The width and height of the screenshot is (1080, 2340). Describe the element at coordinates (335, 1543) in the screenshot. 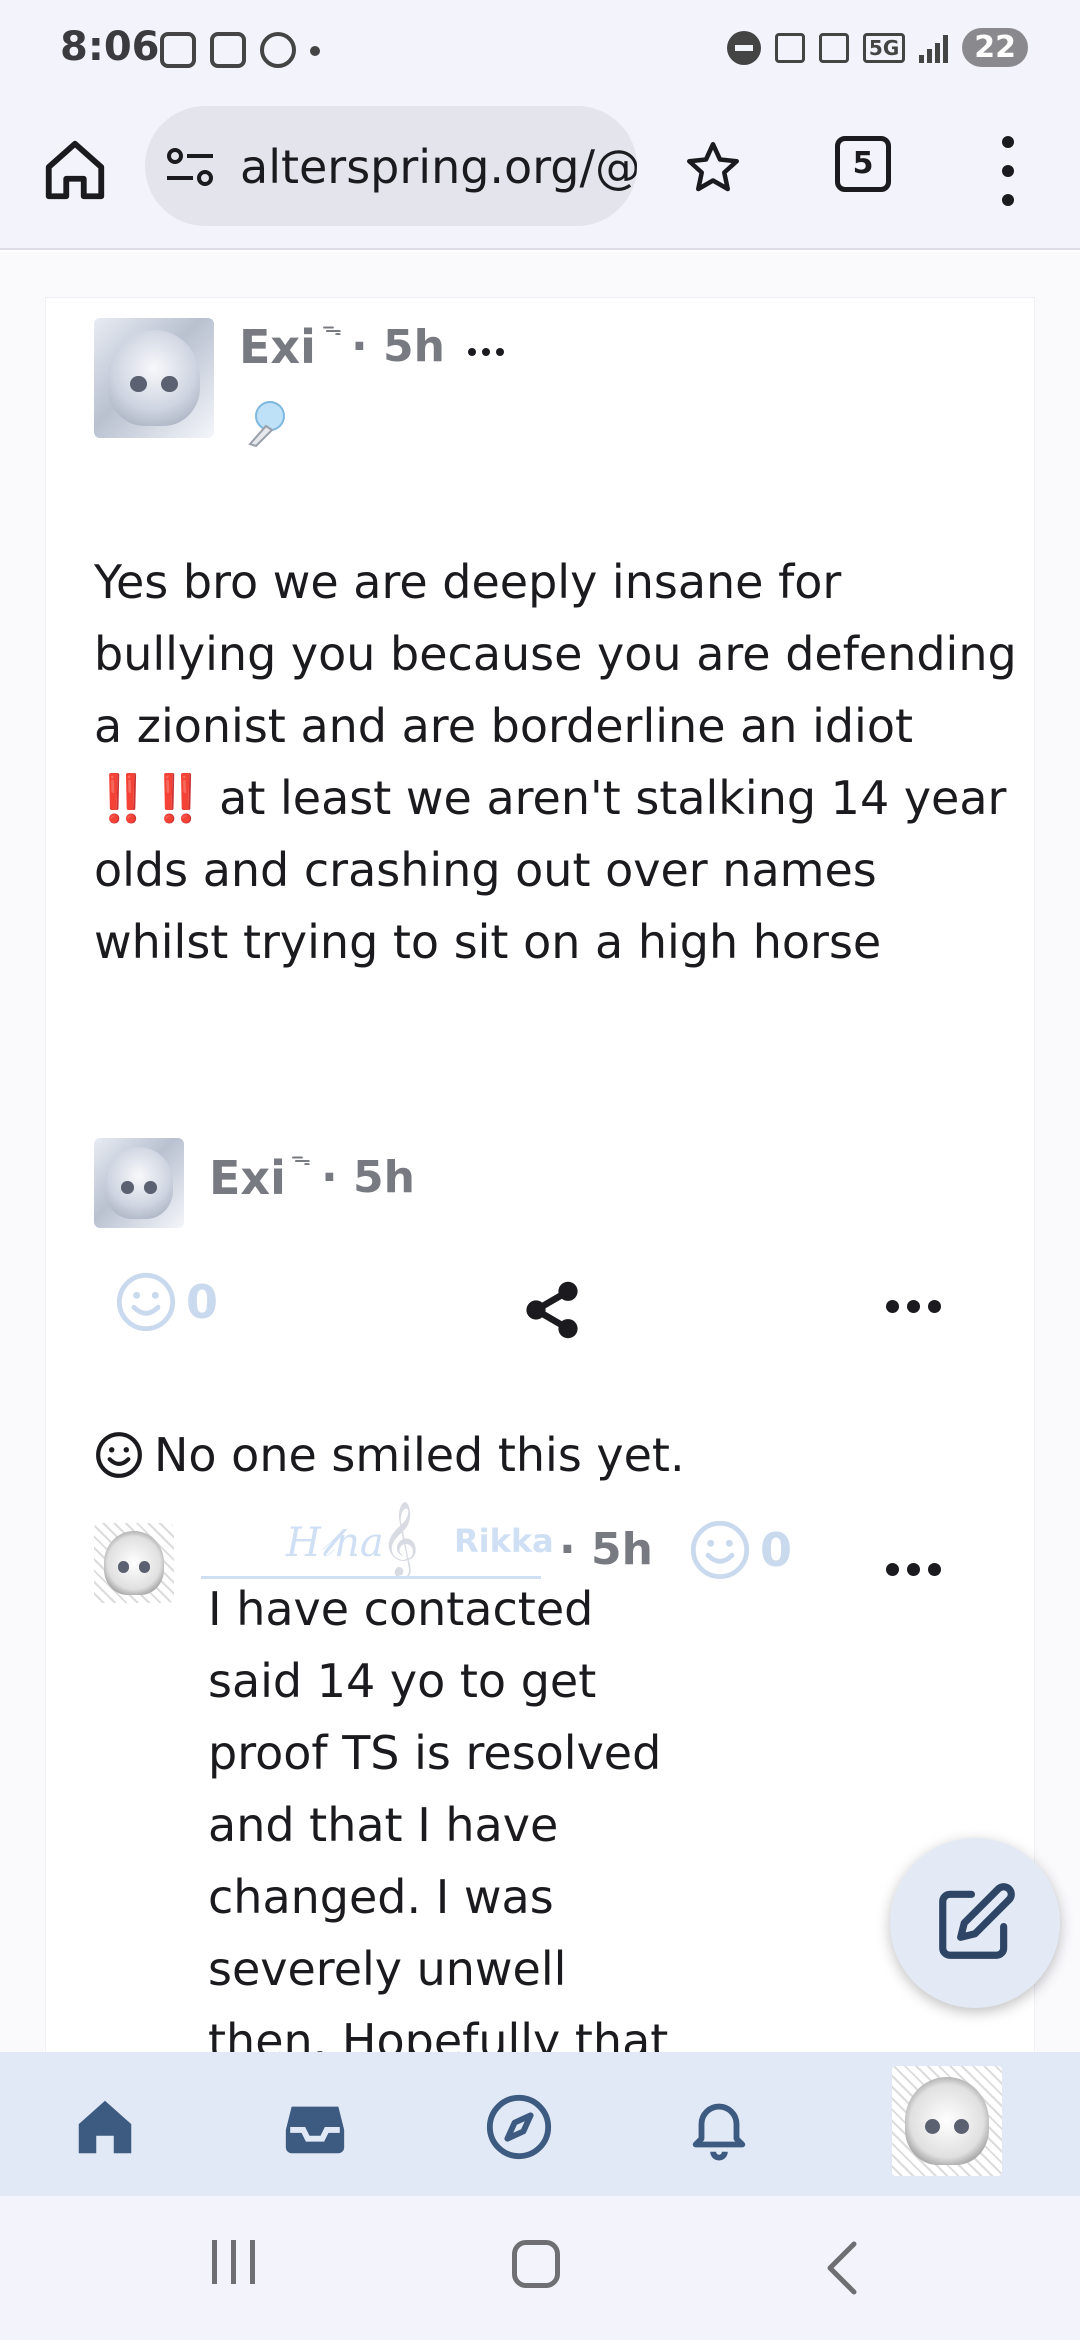

I see `reply-author-main: H𝓁na` at that location.